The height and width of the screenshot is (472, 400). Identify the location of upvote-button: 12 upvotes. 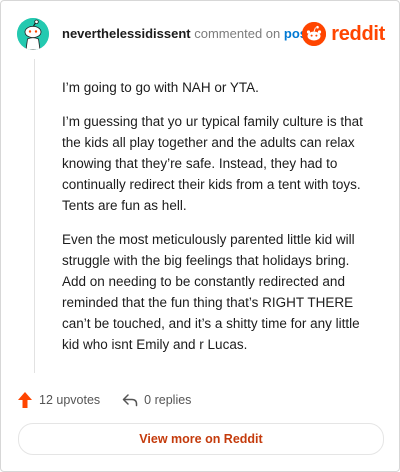
(58, 400).